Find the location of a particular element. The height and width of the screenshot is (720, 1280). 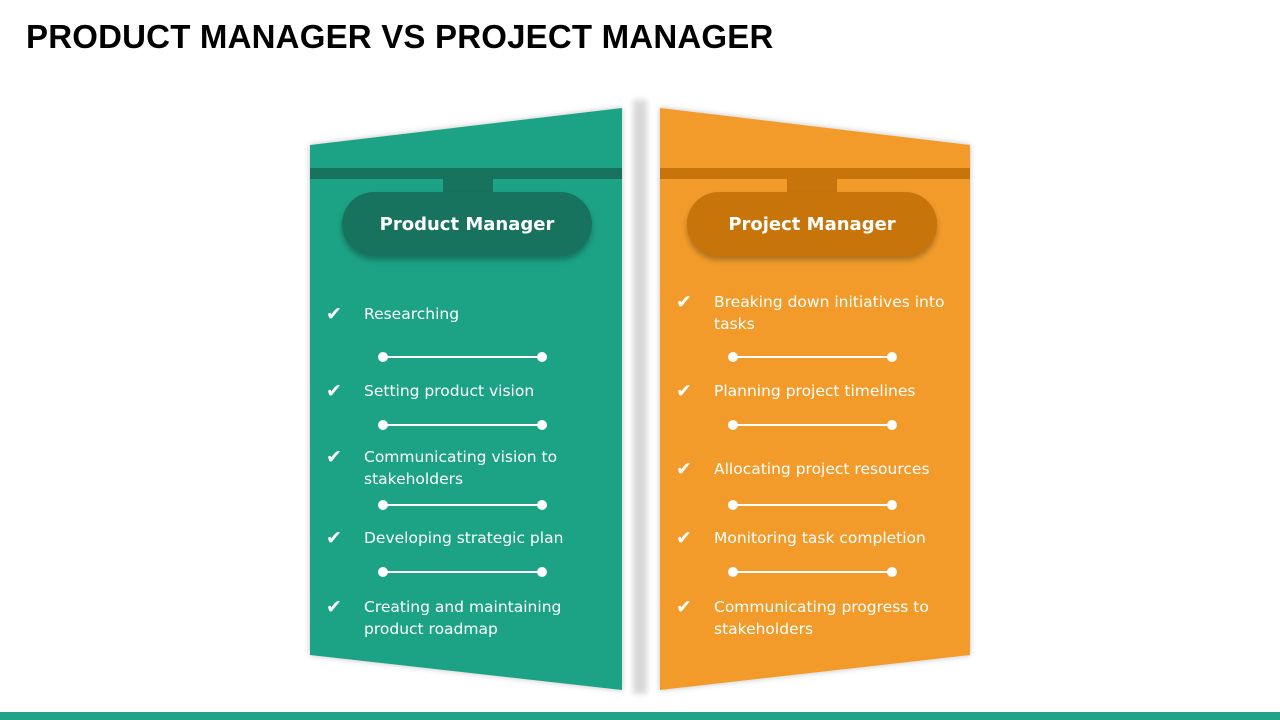

item-text: Researching is located at coordinates (412, 314).